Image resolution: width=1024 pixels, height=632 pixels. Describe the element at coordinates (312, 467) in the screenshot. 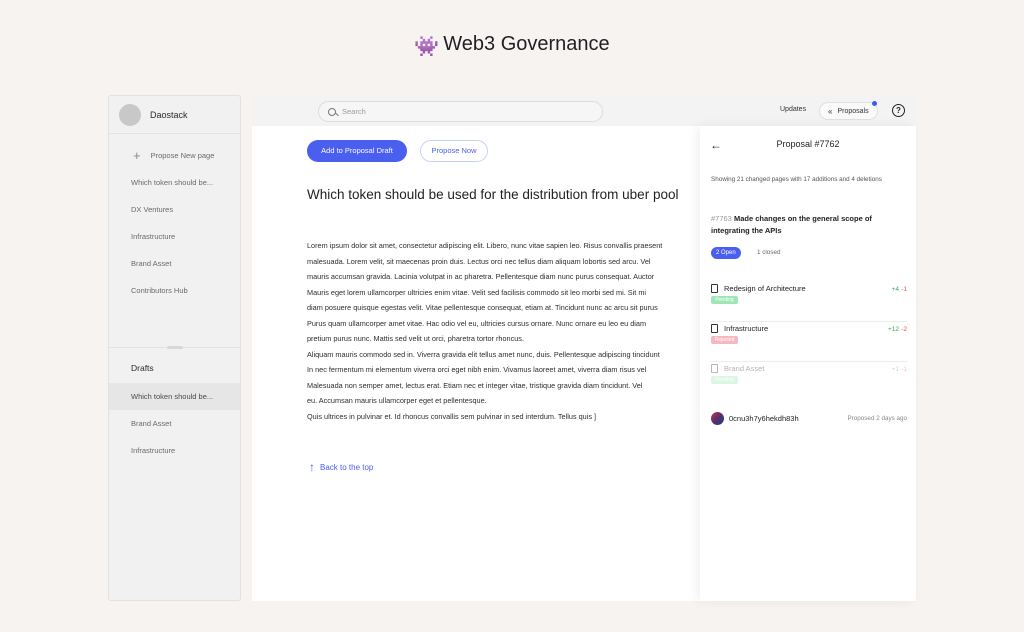

I see `arrow-up-icon: ↑` at that location.